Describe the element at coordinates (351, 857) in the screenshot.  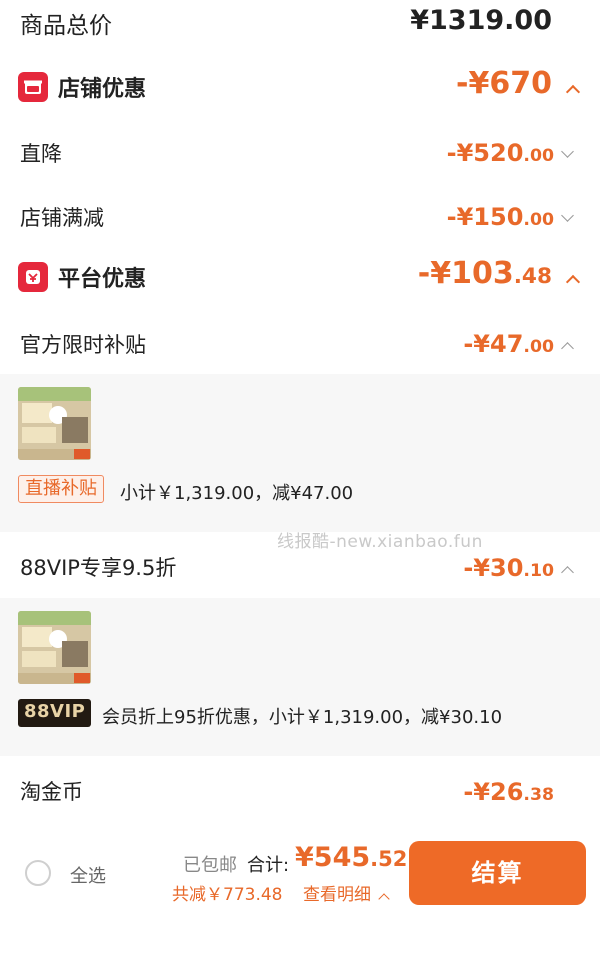
I see `total-amount: ¥545.52` at that location.